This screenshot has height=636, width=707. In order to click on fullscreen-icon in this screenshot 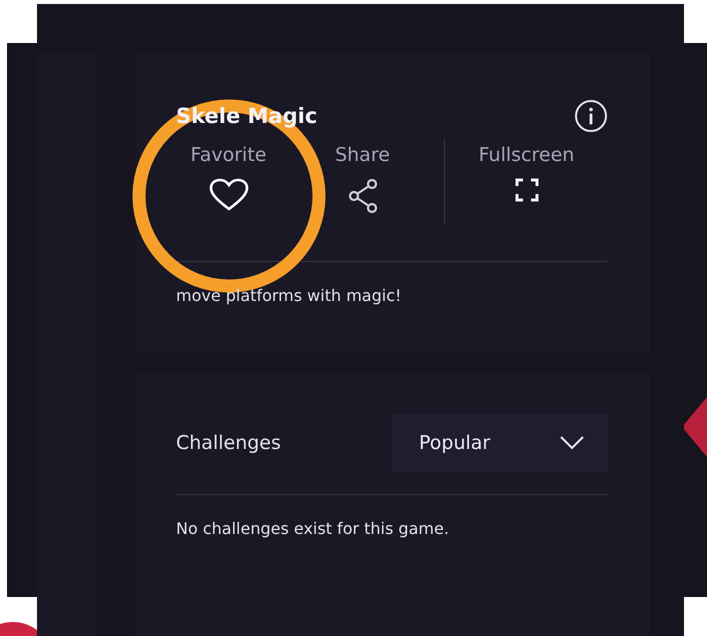, I will do `click(526, 190)`.